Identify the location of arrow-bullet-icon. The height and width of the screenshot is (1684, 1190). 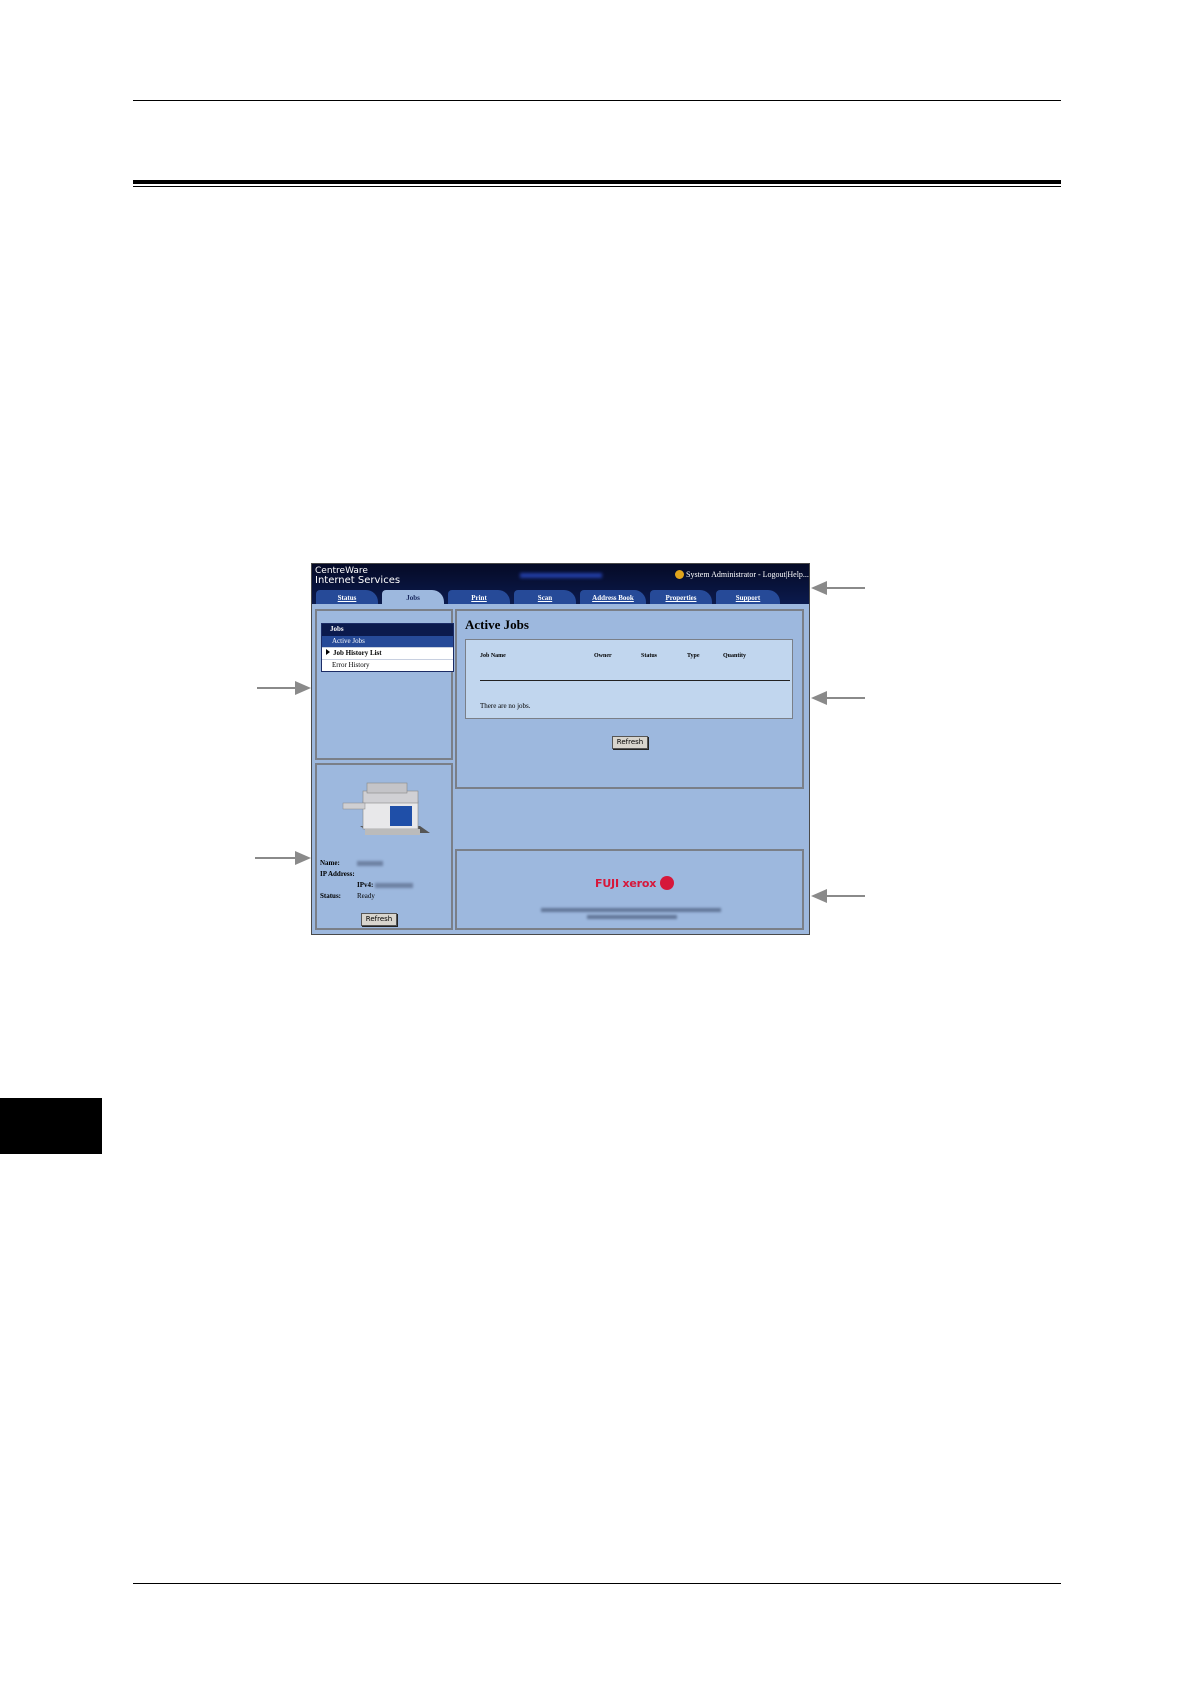
(328, 652).